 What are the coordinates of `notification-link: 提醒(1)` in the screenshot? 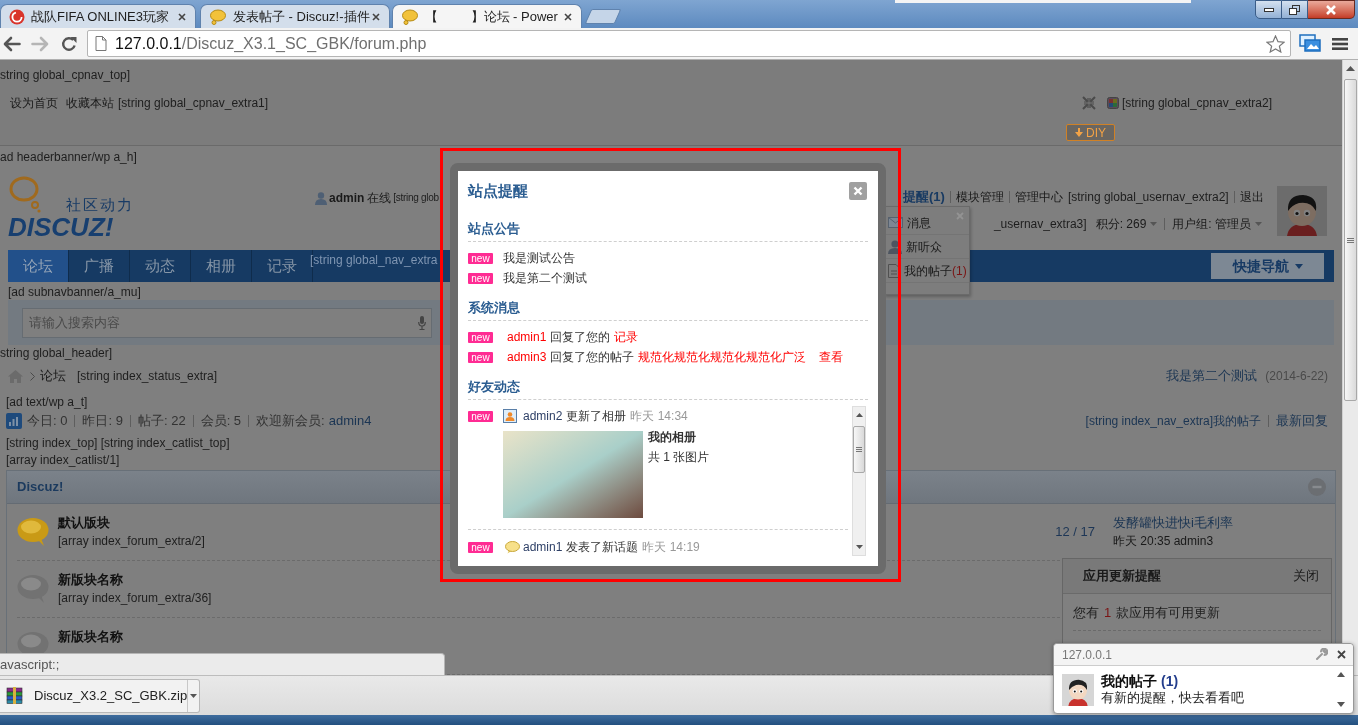 It's located at (924, 197).